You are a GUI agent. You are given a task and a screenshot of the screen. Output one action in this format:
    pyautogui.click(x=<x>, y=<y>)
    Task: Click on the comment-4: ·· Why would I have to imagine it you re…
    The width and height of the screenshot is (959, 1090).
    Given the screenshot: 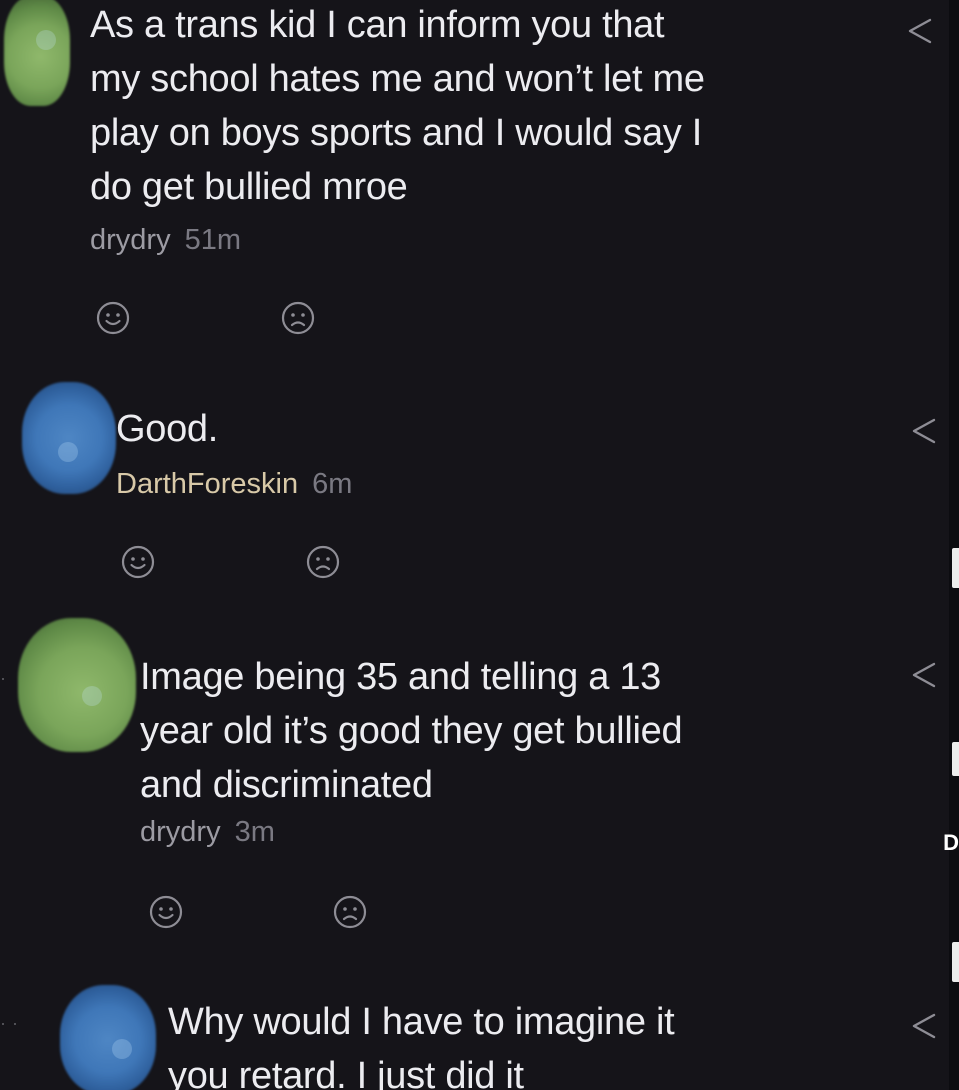 What is the action you would take?
    pyautogui.click(x=479, y=1027)
    